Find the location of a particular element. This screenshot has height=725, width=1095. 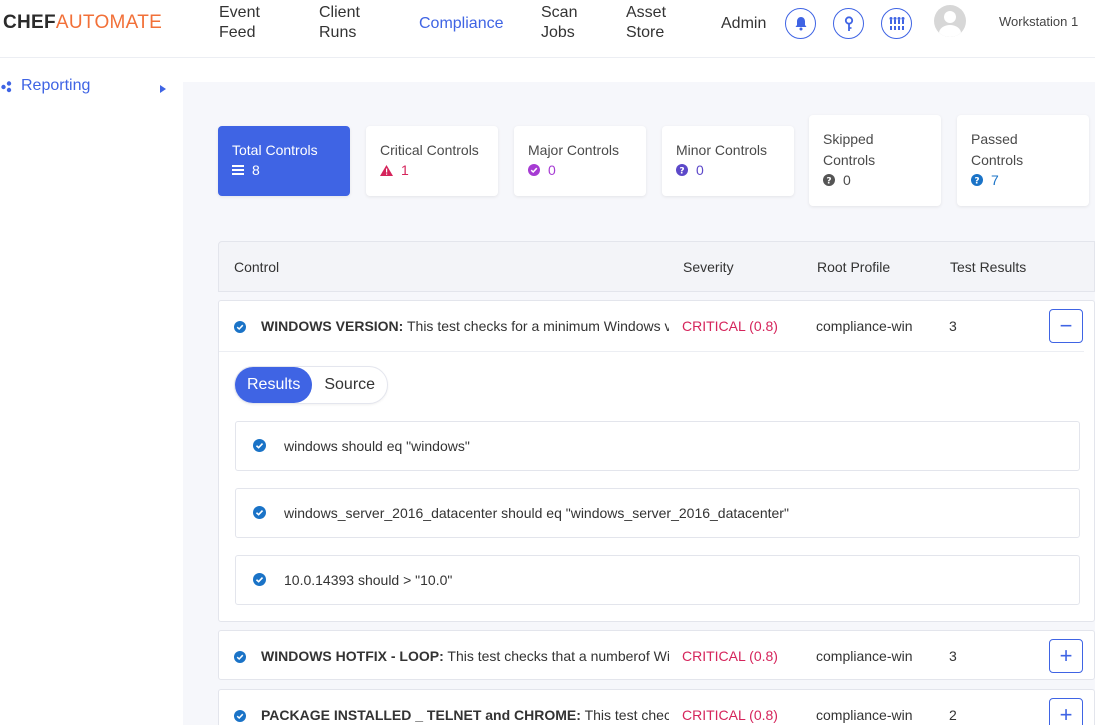

caret-right-icon is located at coordinates (163, 90).